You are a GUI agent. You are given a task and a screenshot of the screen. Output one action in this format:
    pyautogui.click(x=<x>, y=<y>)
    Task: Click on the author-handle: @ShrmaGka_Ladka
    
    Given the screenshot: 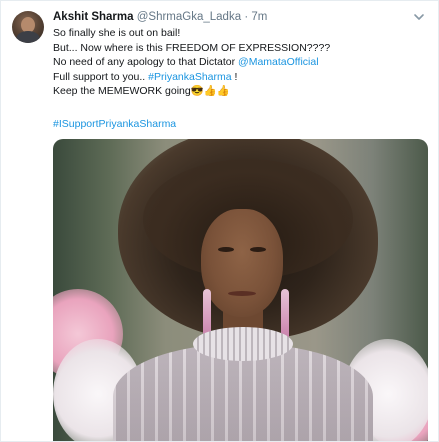 What is the action you would take?
    pyautogui.click(x=189, y=17)
    